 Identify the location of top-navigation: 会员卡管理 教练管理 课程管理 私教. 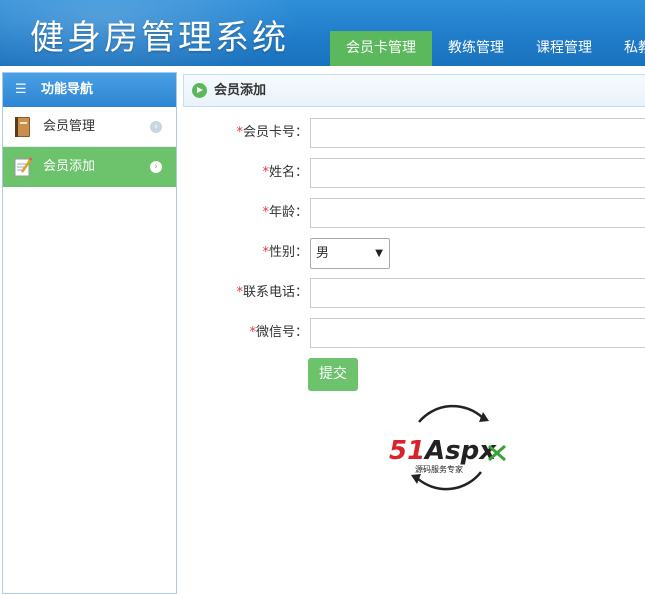
(487, 48).